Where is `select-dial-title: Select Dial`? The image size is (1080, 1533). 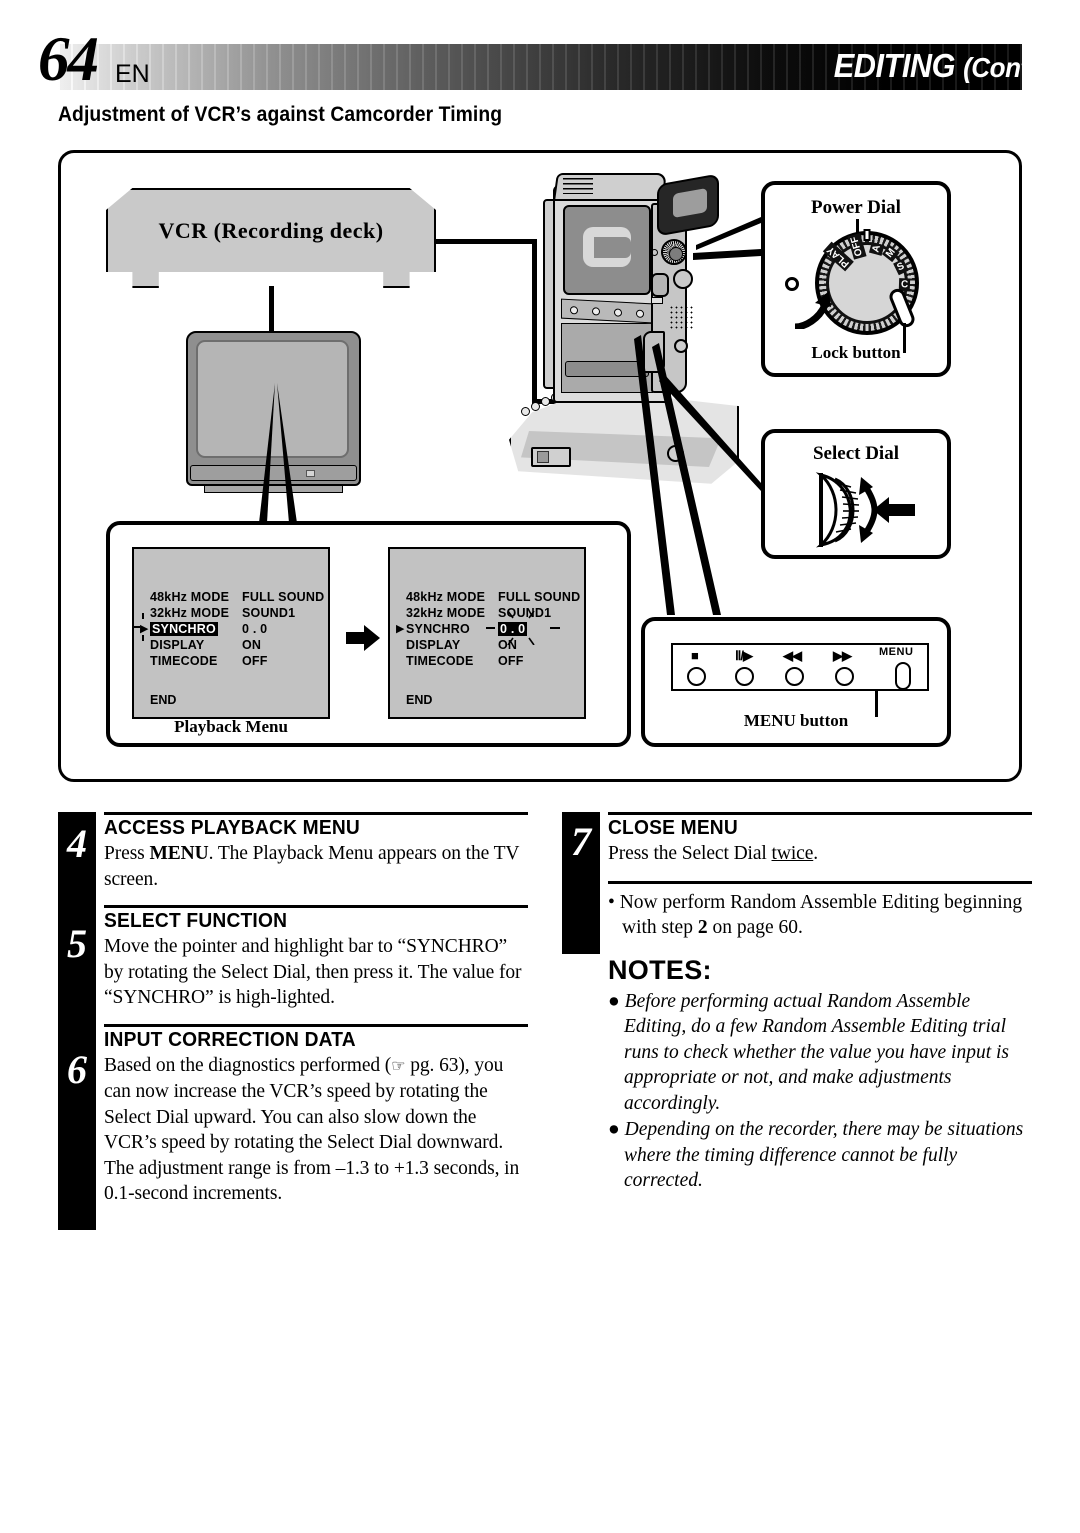 select-dial-title: Select Dial is located at coordinates (855, 453).